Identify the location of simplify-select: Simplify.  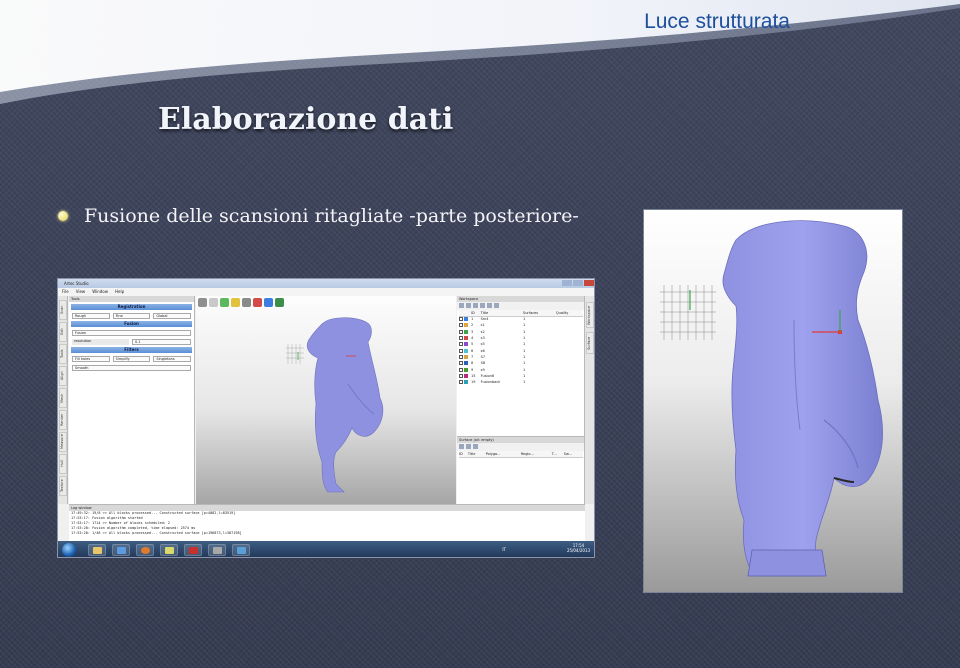
(131, 359).